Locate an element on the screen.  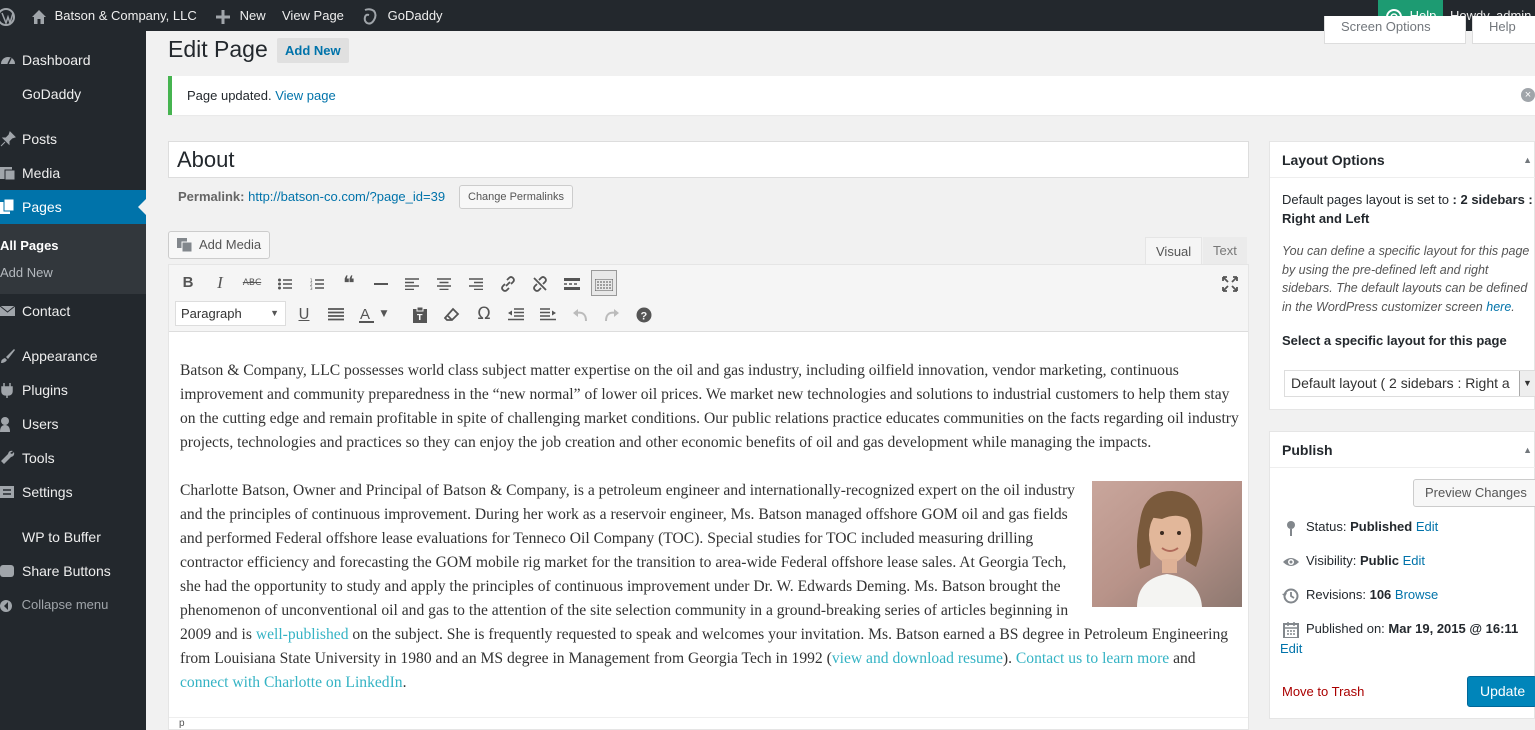
sidebar-item-settings: Settings is located at coordinates (73, 492).